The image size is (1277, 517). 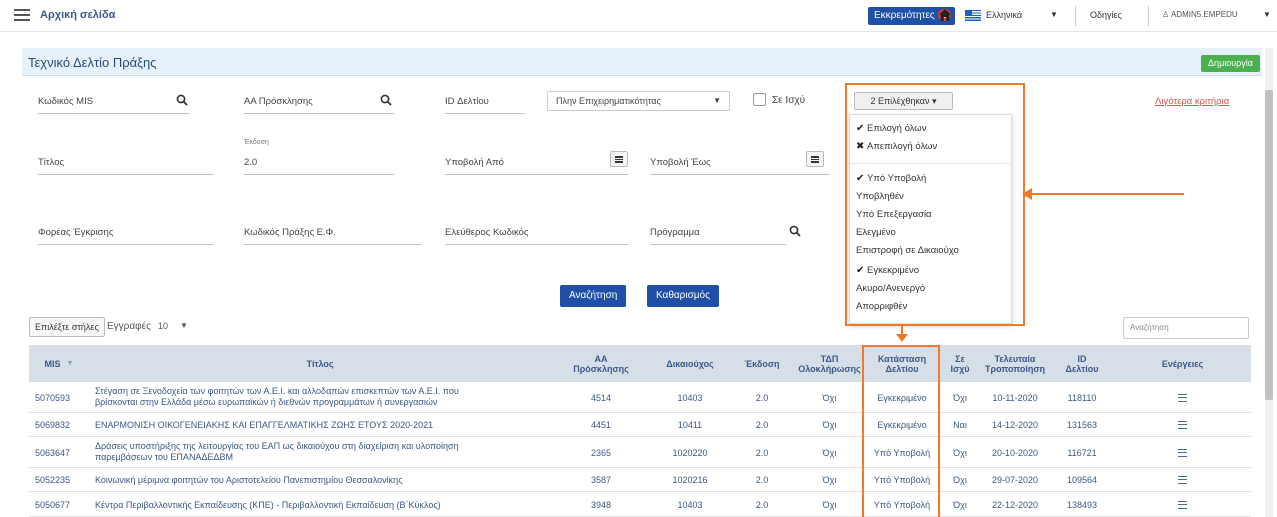 I want to click on cell-call: 4451, so click(x=601, y=425).